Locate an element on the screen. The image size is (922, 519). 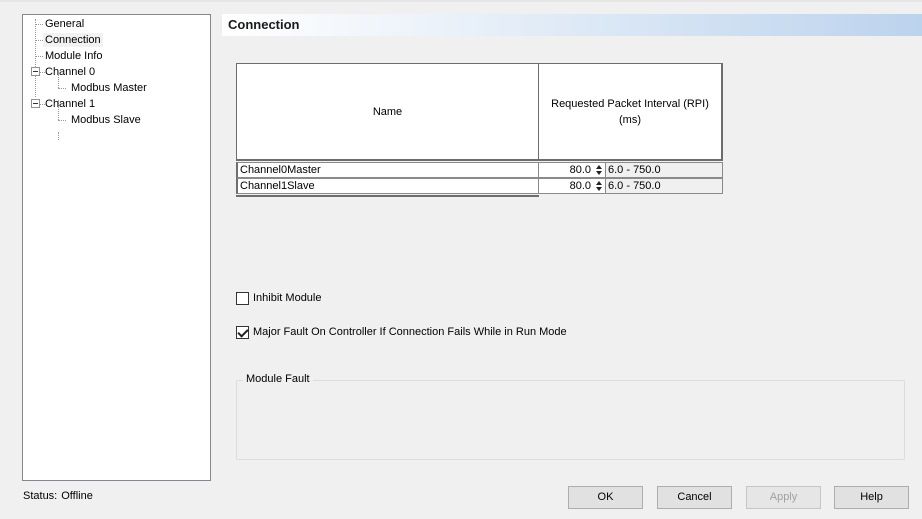
table-row: Channel0Master 80.0 6.0 - 750.0 is located at coordinates (479, 170).